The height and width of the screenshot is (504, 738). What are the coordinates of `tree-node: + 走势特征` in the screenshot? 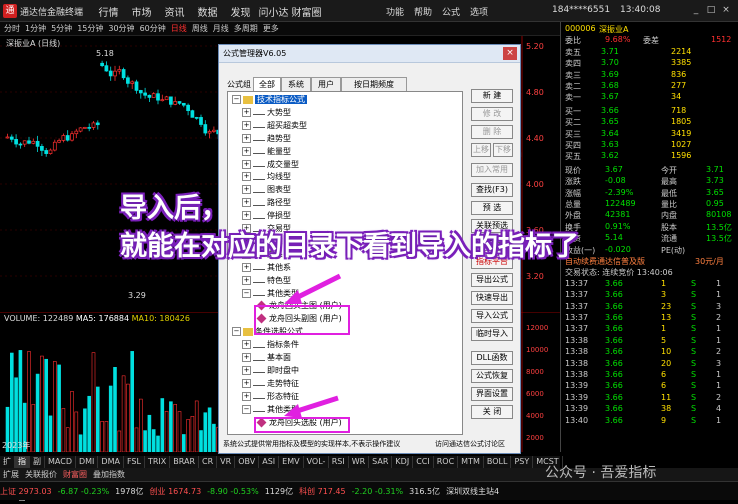 It's located at (270, 384).